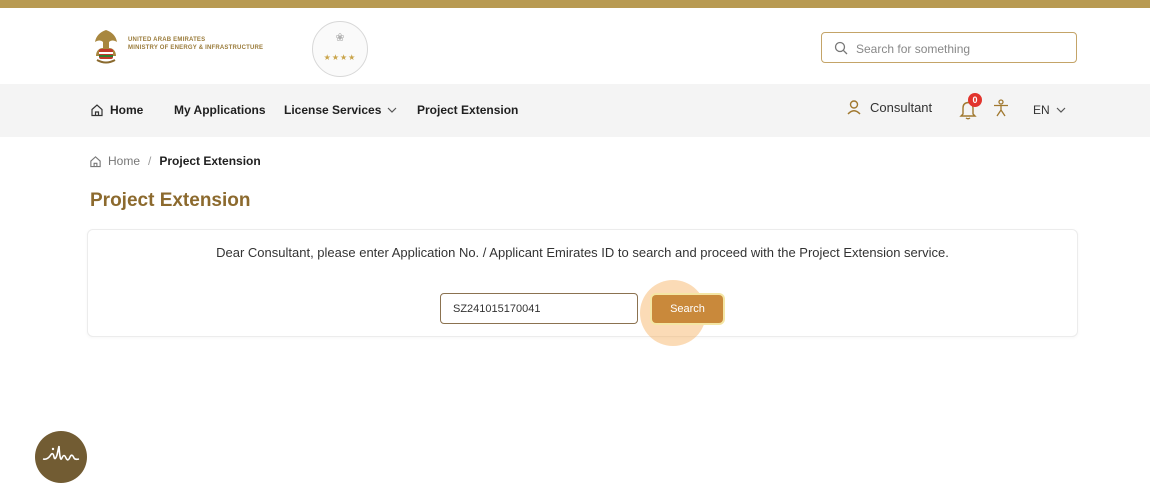  Describe the element at coordinates (467, 110) in the screenshot. I see `nav-project-extension: Project Extension` at that location.